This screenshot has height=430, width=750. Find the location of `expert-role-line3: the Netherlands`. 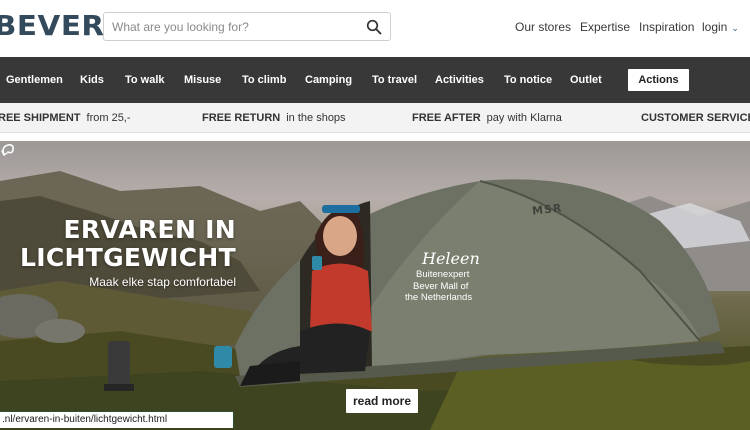

expert-role-line3: the Netherlands is located at coordinates (439, 297).